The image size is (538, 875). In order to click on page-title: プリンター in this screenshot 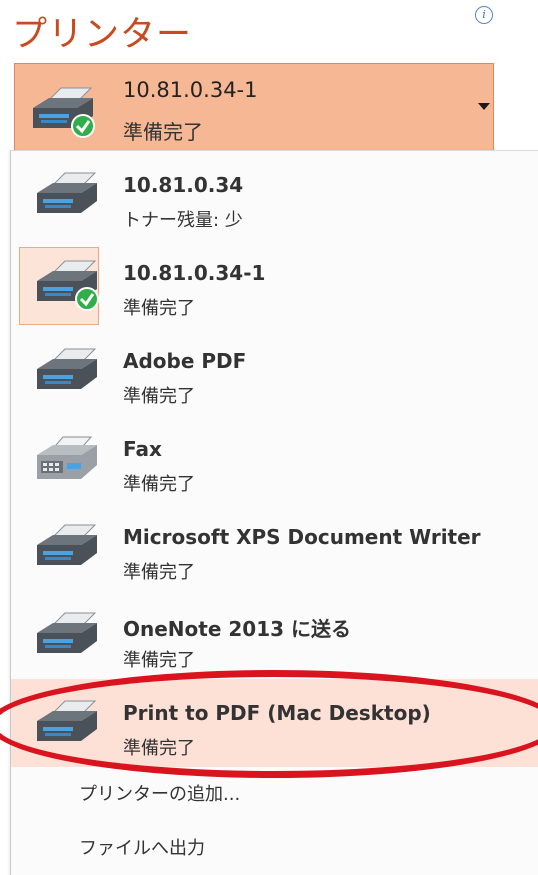, I will do `click(102, 35)`.